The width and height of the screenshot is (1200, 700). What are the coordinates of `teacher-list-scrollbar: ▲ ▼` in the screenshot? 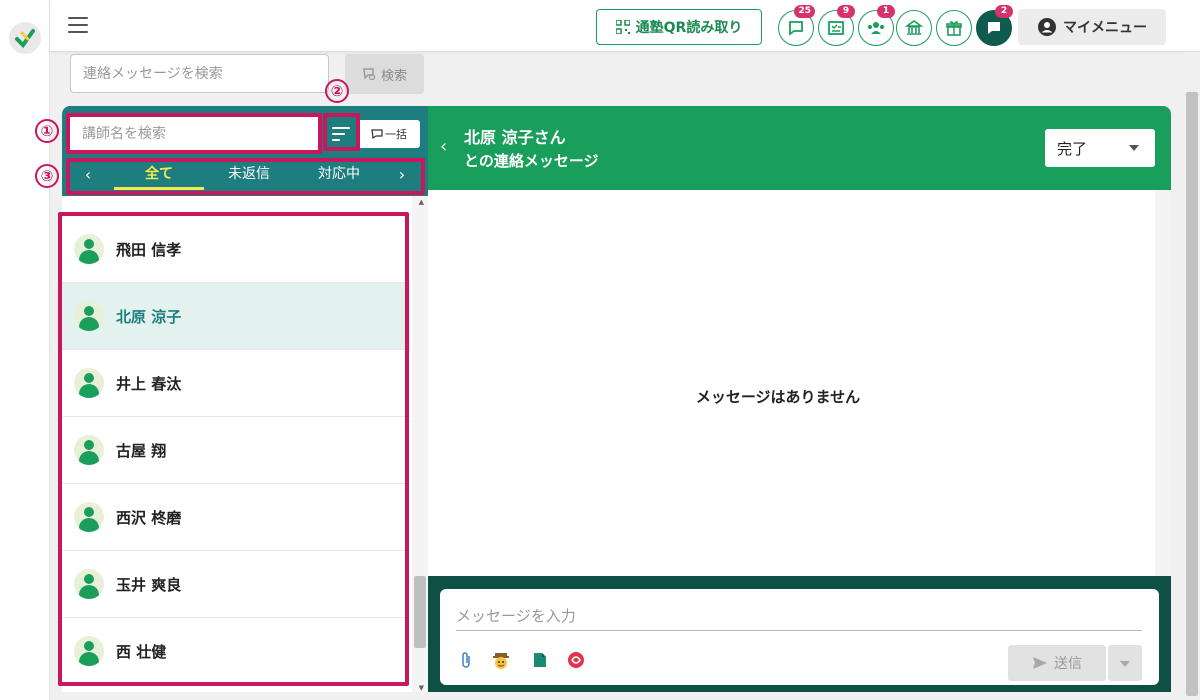 It's located at (420, 444).